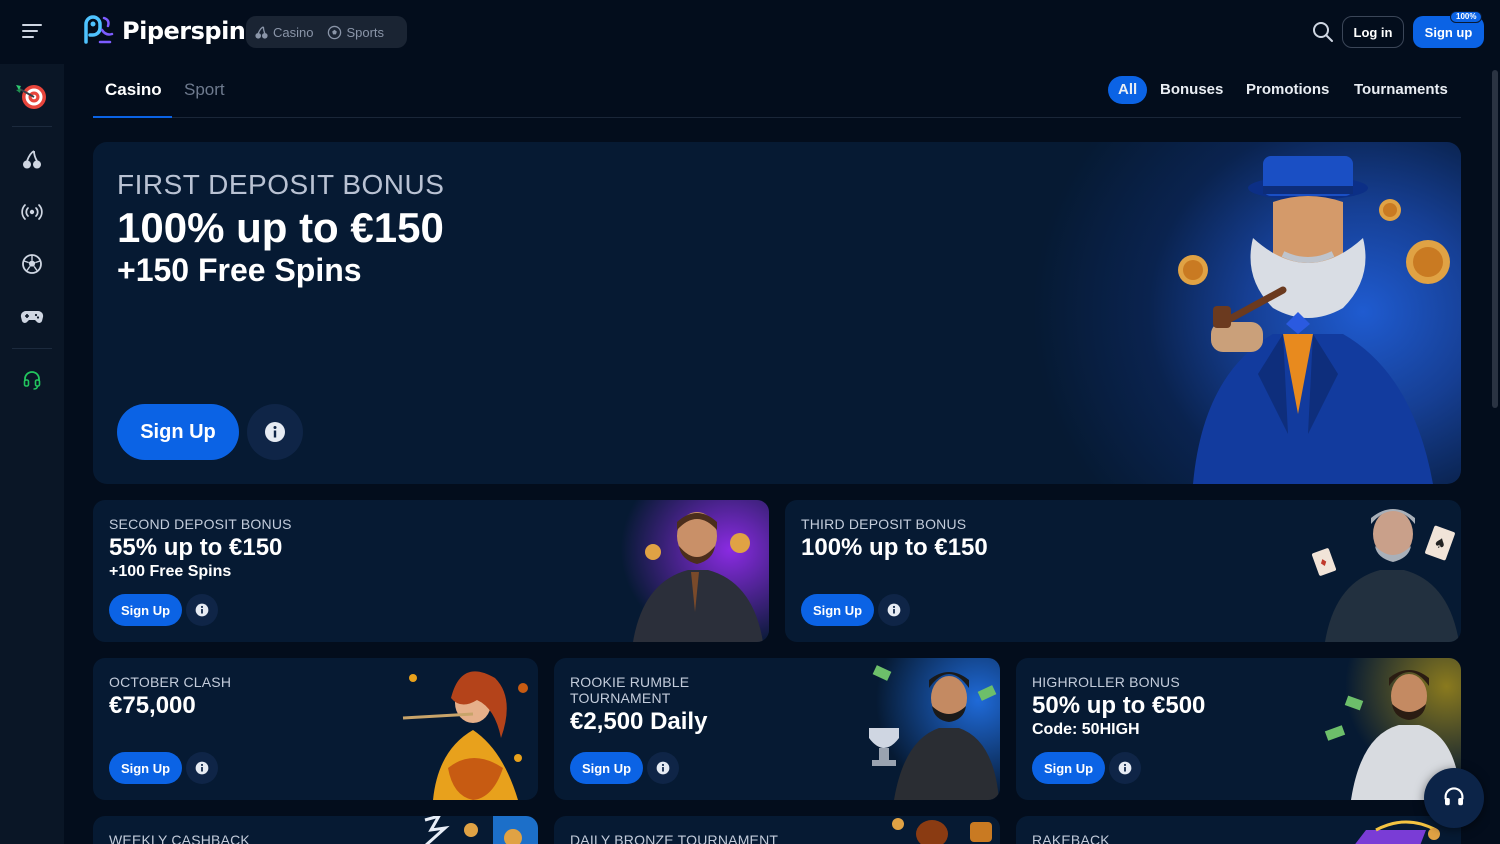 The image size is (1500, 844). Describe the element at coordinates (465, 735) in the screenshot. I see `autumn-flute-player-image` at that location.